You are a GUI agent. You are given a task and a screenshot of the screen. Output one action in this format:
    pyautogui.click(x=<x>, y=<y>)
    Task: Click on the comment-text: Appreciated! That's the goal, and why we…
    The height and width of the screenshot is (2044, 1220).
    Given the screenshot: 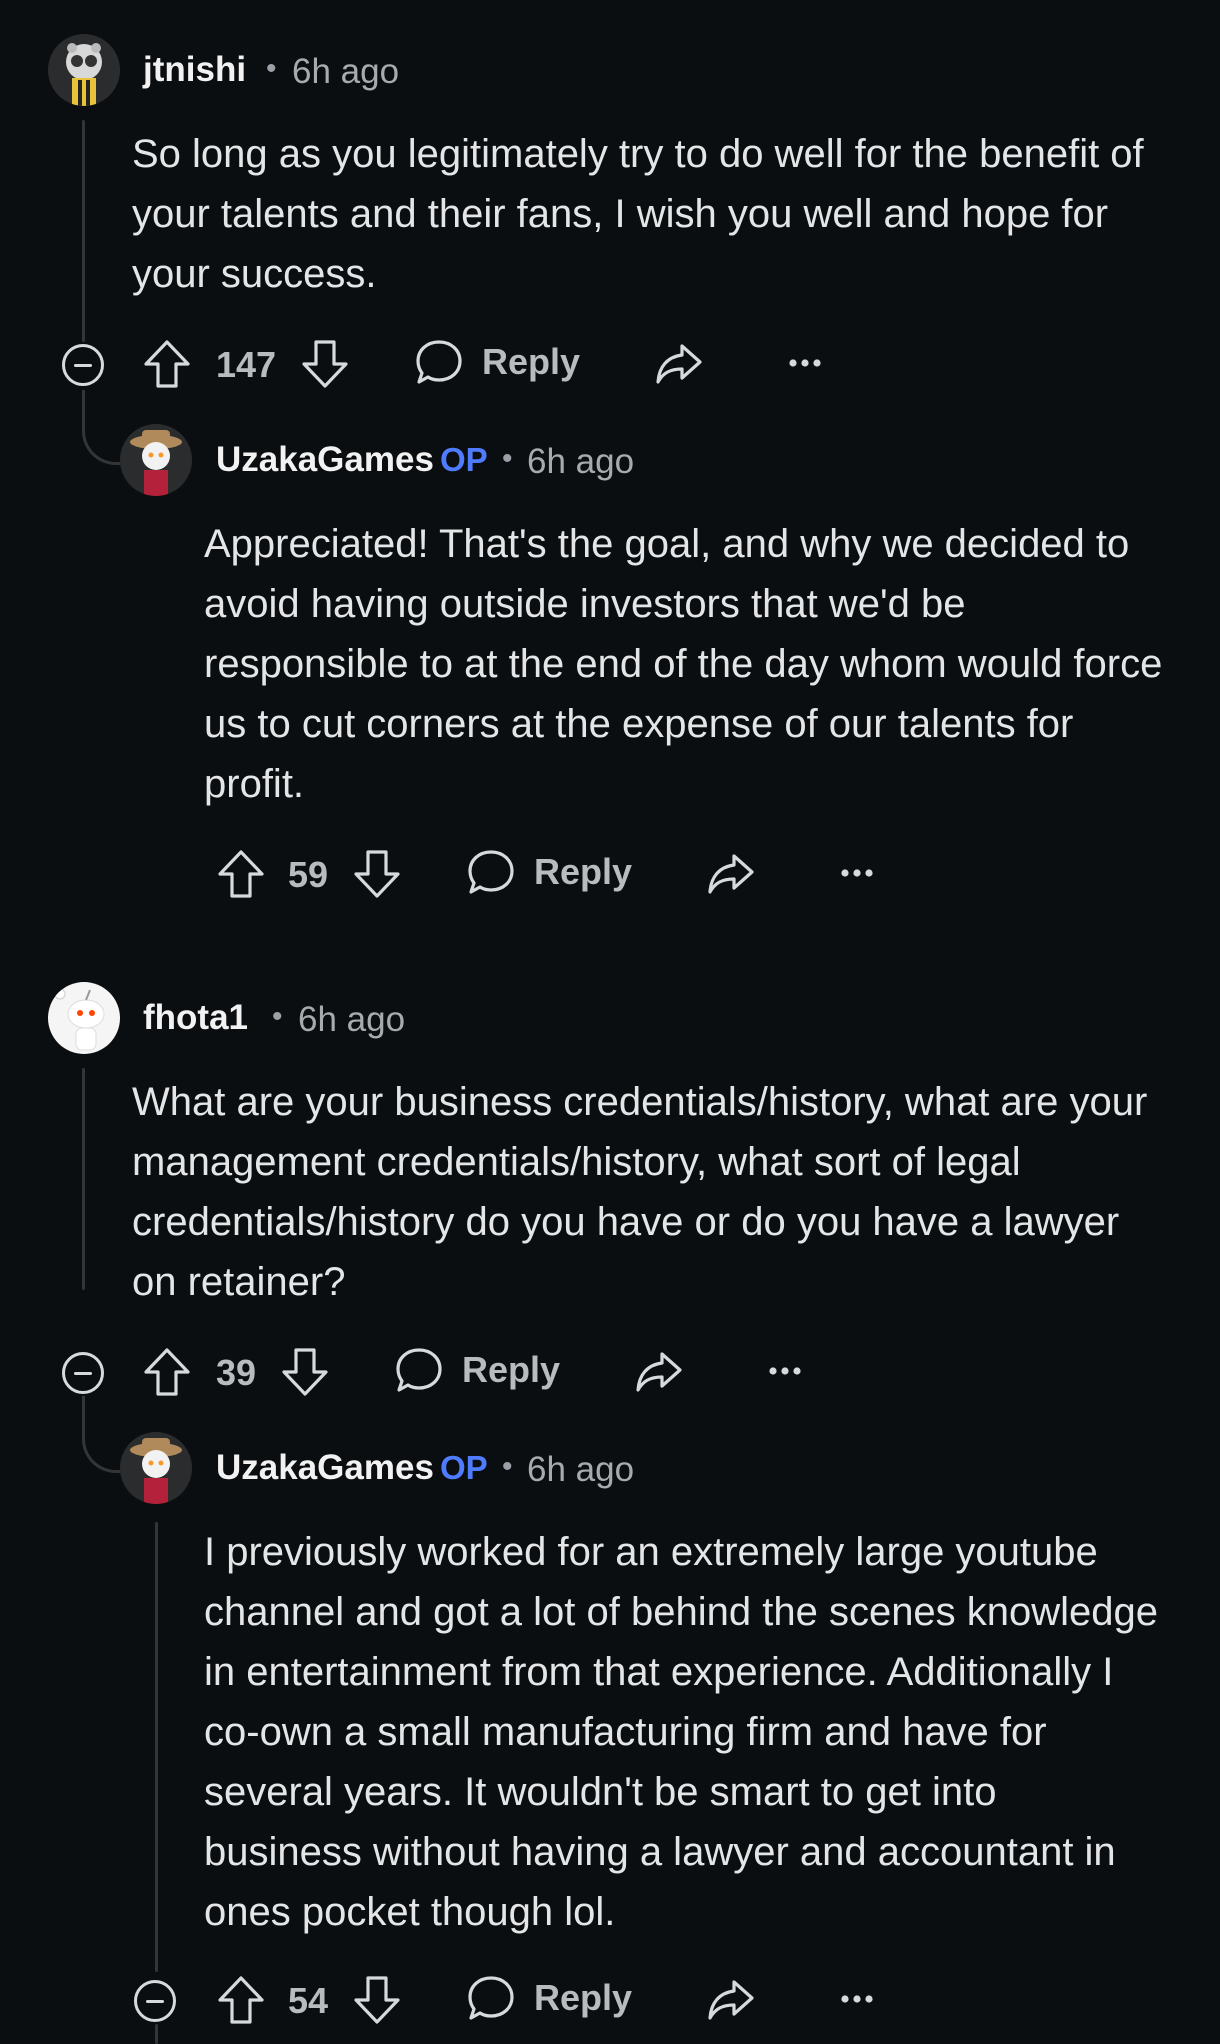 What is the action you would take?
    pyautogui.click(x=683, y=664)
    